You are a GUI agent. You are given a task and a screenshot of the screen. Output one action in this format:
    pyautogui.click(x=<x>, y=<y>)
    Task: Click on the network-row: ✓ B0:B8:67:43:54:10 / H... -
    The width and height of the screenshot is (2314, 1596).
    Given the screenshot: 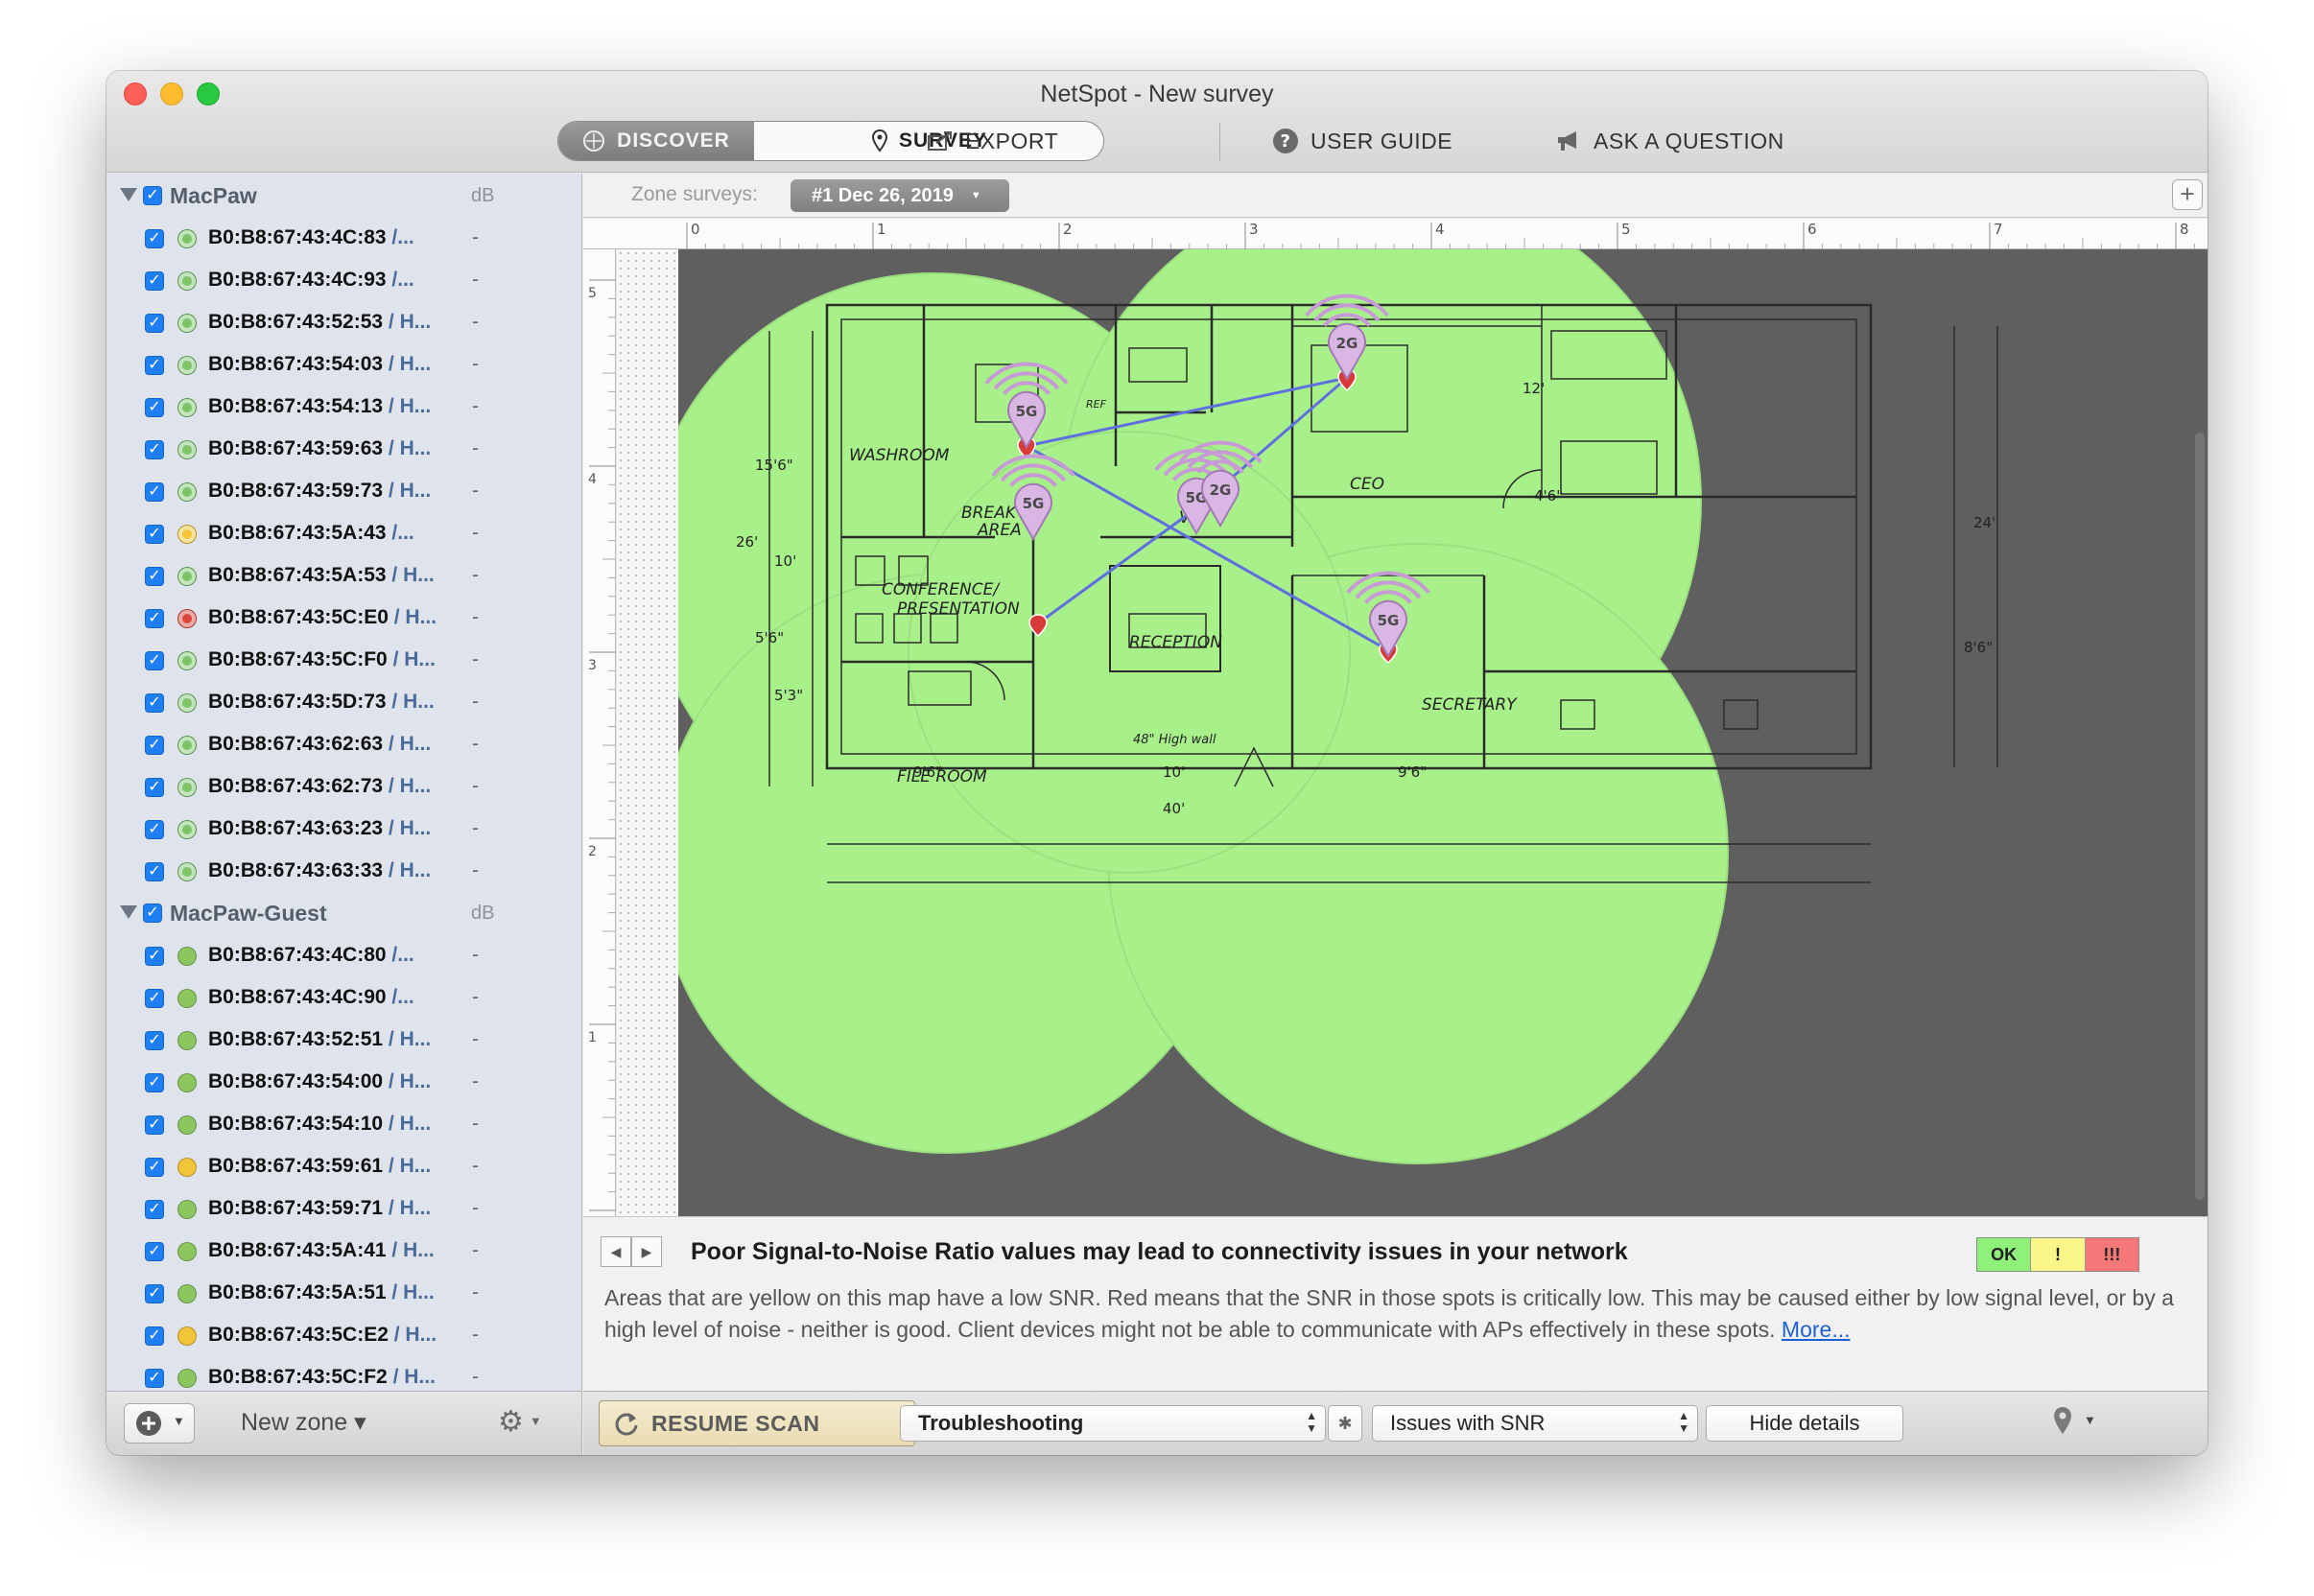 What is the action you would take?
    pyautogui.click(x=343, y=1125)
    